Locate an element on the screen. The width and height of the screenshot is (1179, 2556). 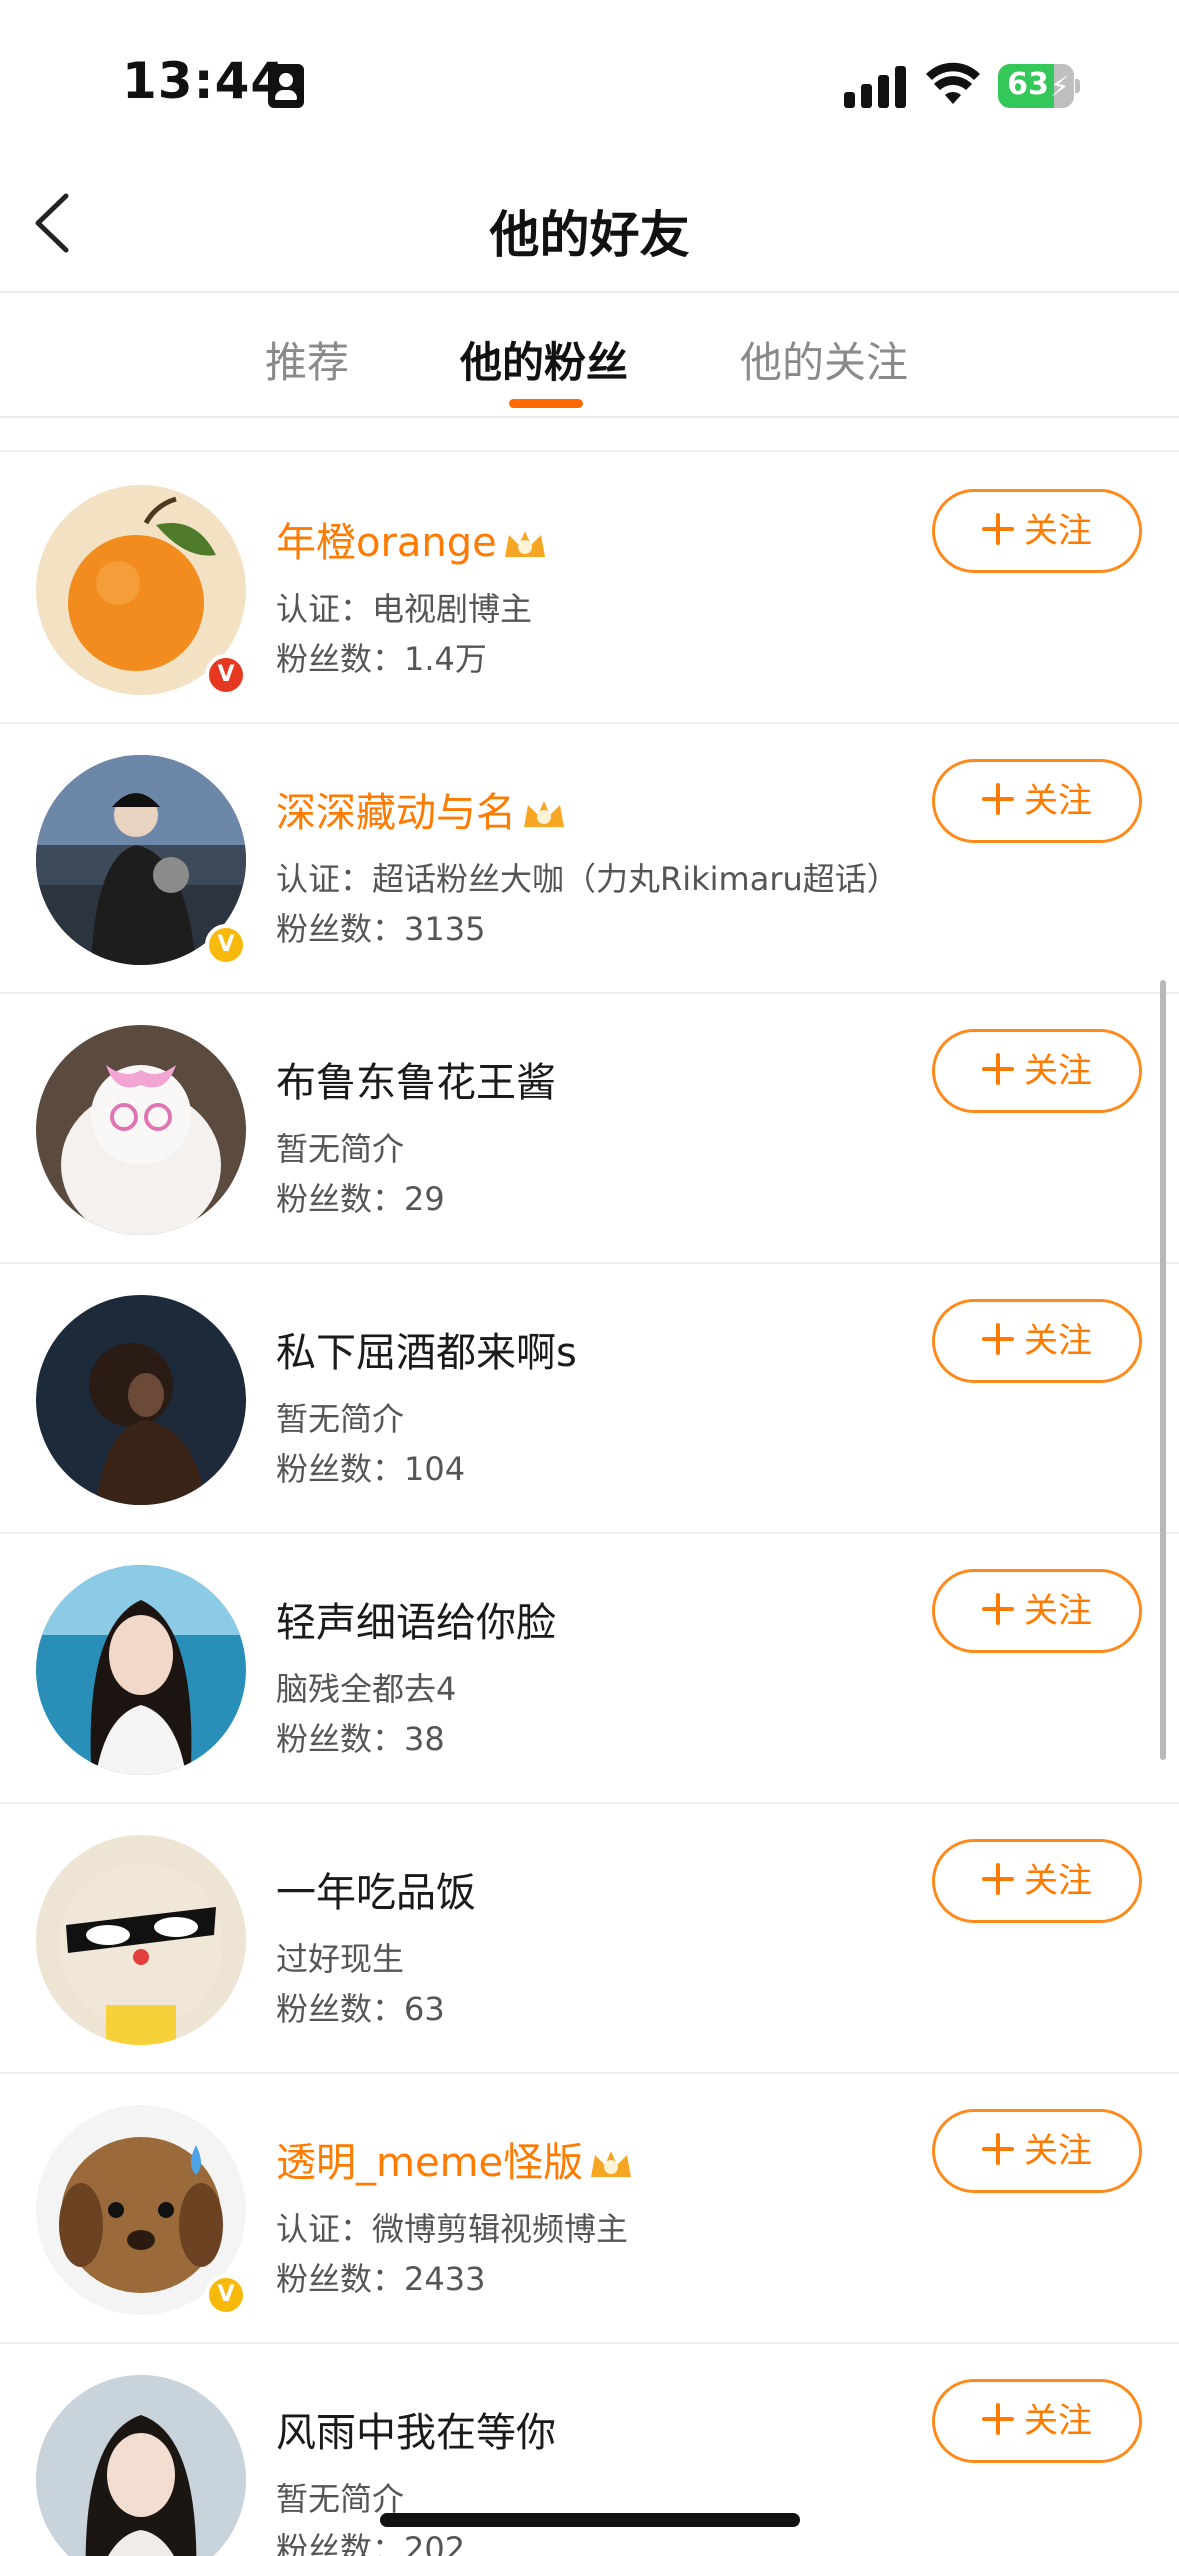
fan-count: 粉丝数：1.4万 is located at coordinates (381, 659).